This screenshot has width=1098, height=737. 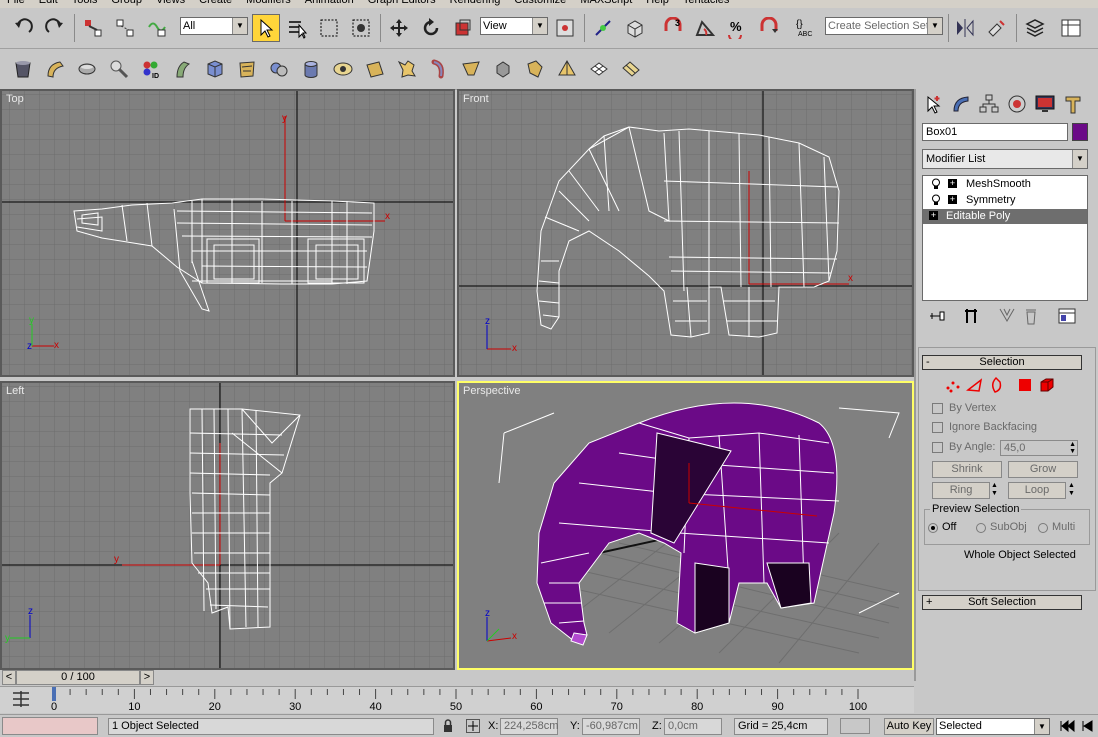 I want to click on mirror-icon, so click(x=965, y=28).